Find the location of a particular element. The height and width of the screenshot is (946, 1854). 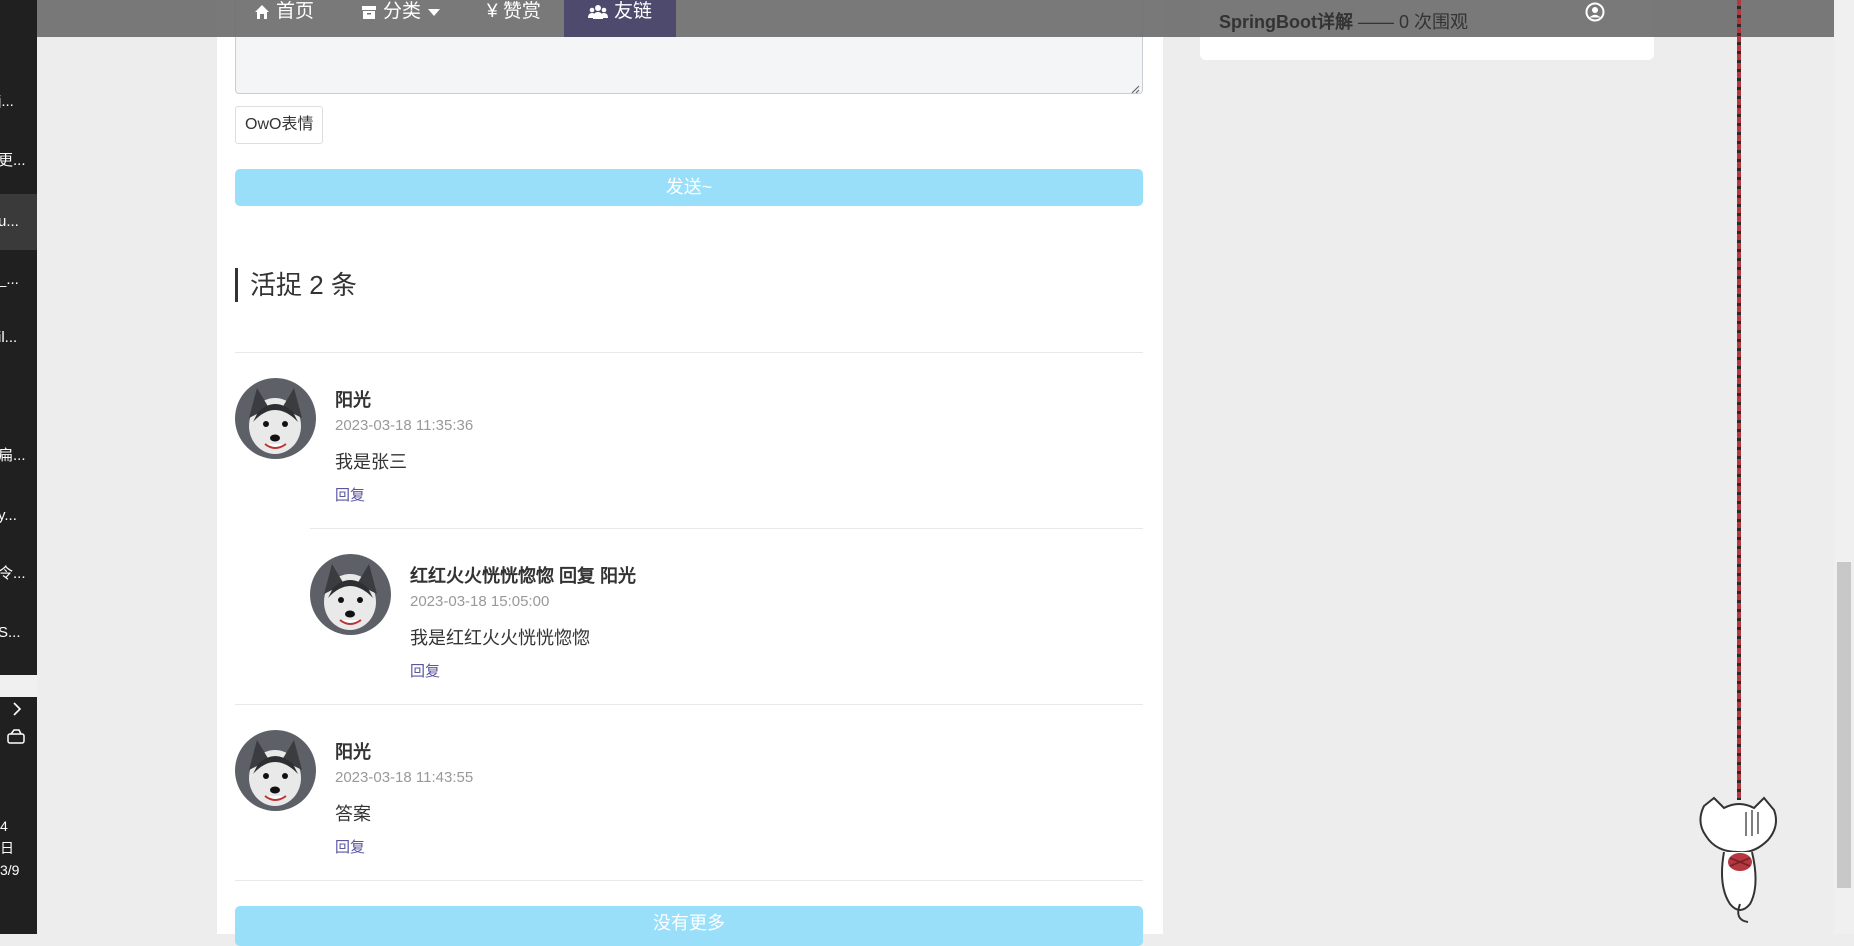

hanging-cat-icon is located at coordinates (1739, 863).